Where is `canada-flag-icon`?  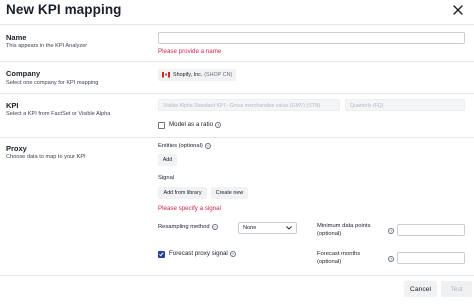 canada-flag-icon is located at coordinates (166, 75).